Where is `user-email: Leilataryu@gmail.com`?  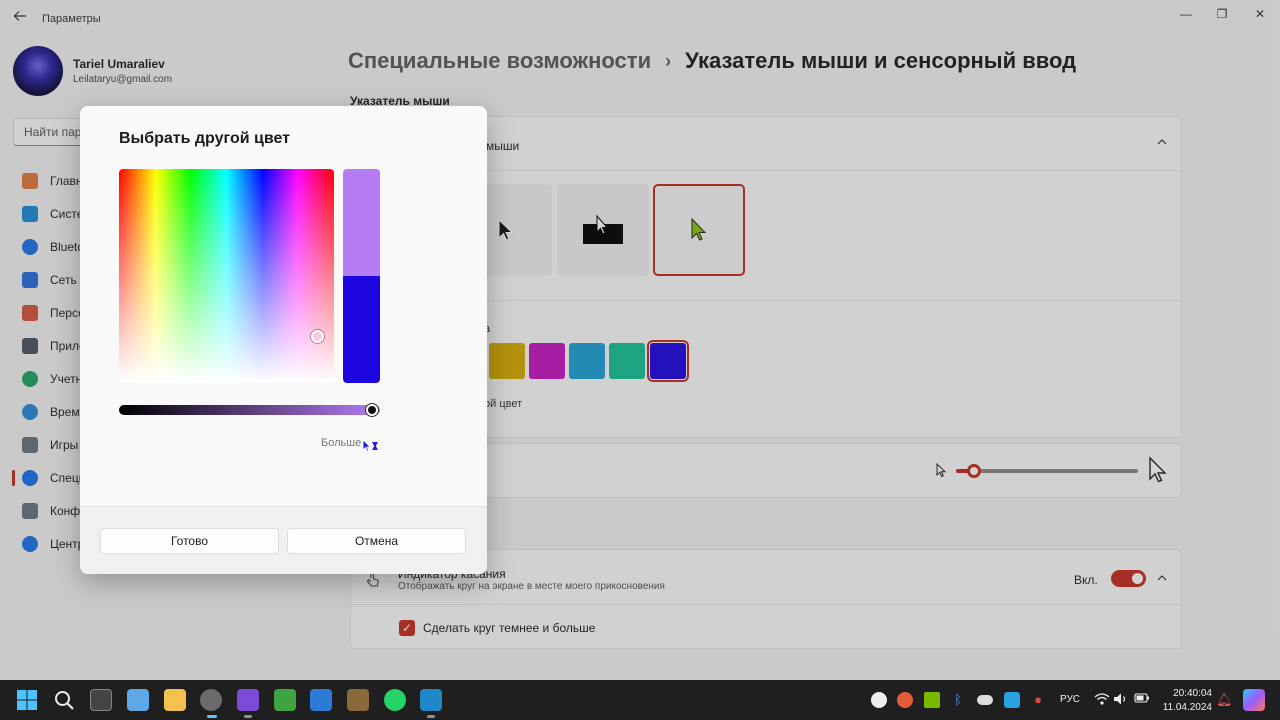 user-email: Leilataryu@gmail.com is located at coordinates (123, 79).